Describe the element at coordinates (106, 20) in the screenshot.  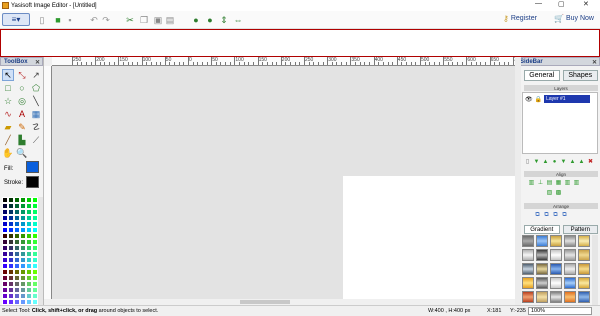
I see `redo-icon: ↷` at that location.